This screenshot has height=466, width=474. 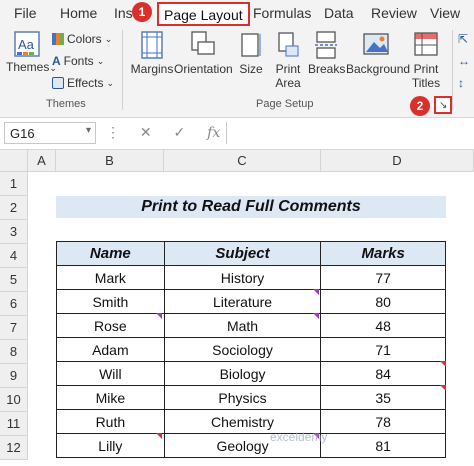 What do you see at coordinates (445, 13) in the screenshot?
I see `tab-view: View` at bounding box center [445, 13].